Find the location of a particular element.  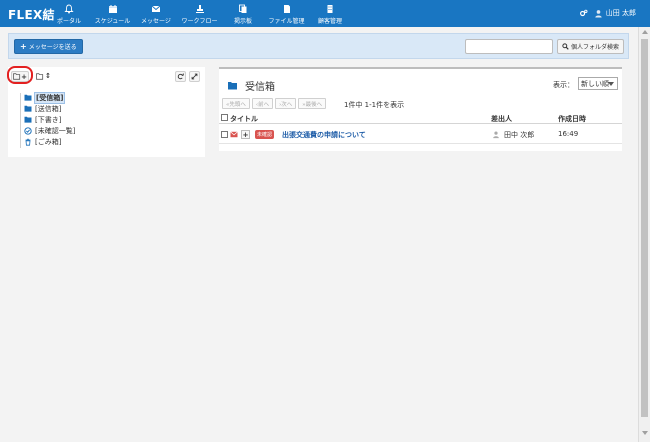

scrollbar-thumb is located at coordinates (644, 228).